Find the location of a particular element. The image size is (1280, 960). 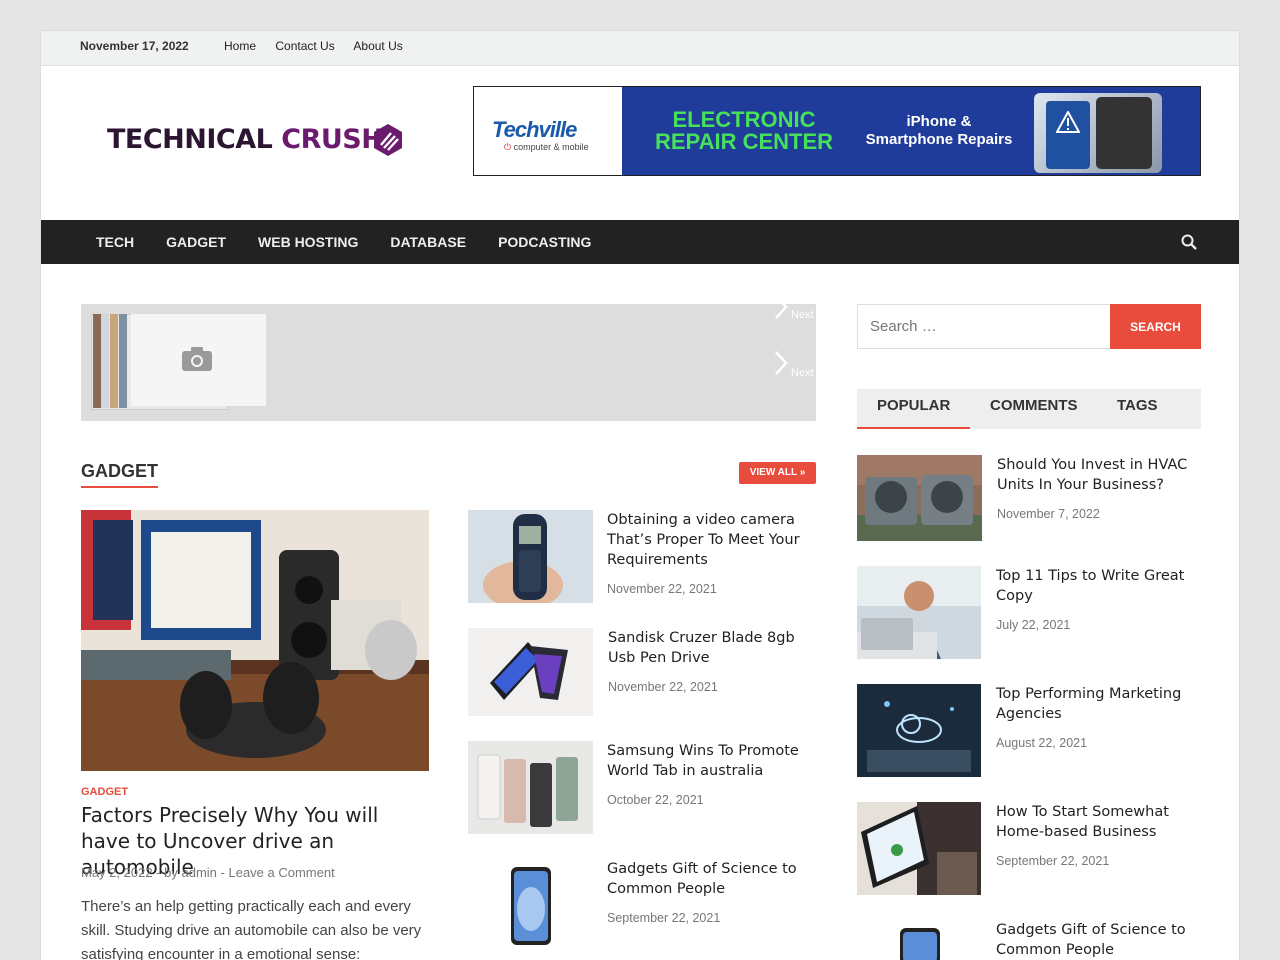

foldable-phone-photo is located at coordinates (530, 672).